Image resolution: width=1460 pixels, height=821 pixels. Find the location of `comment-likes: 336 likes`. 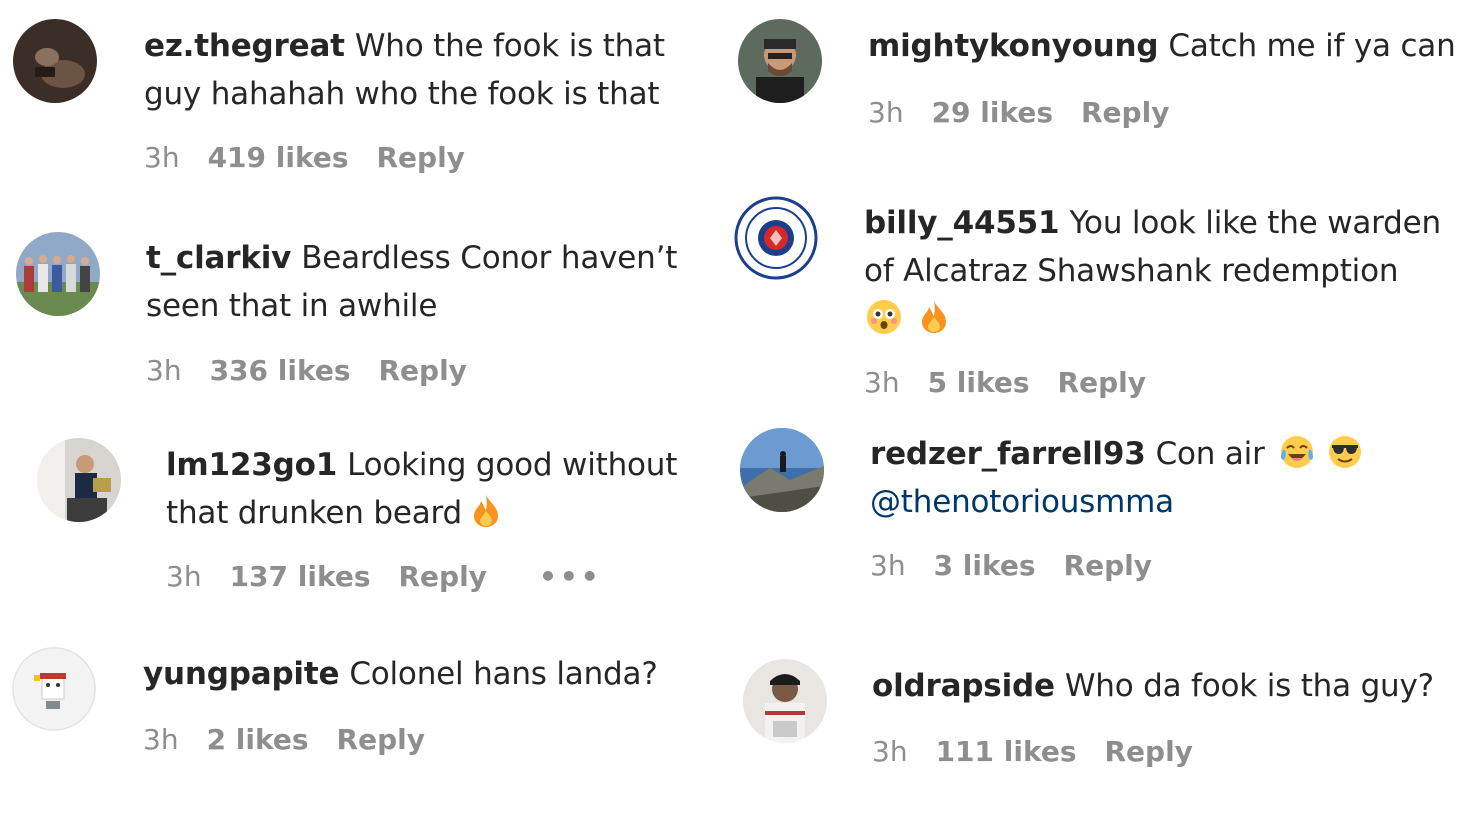

comment-likes: 336 likes is located at coordinates (280, 371).